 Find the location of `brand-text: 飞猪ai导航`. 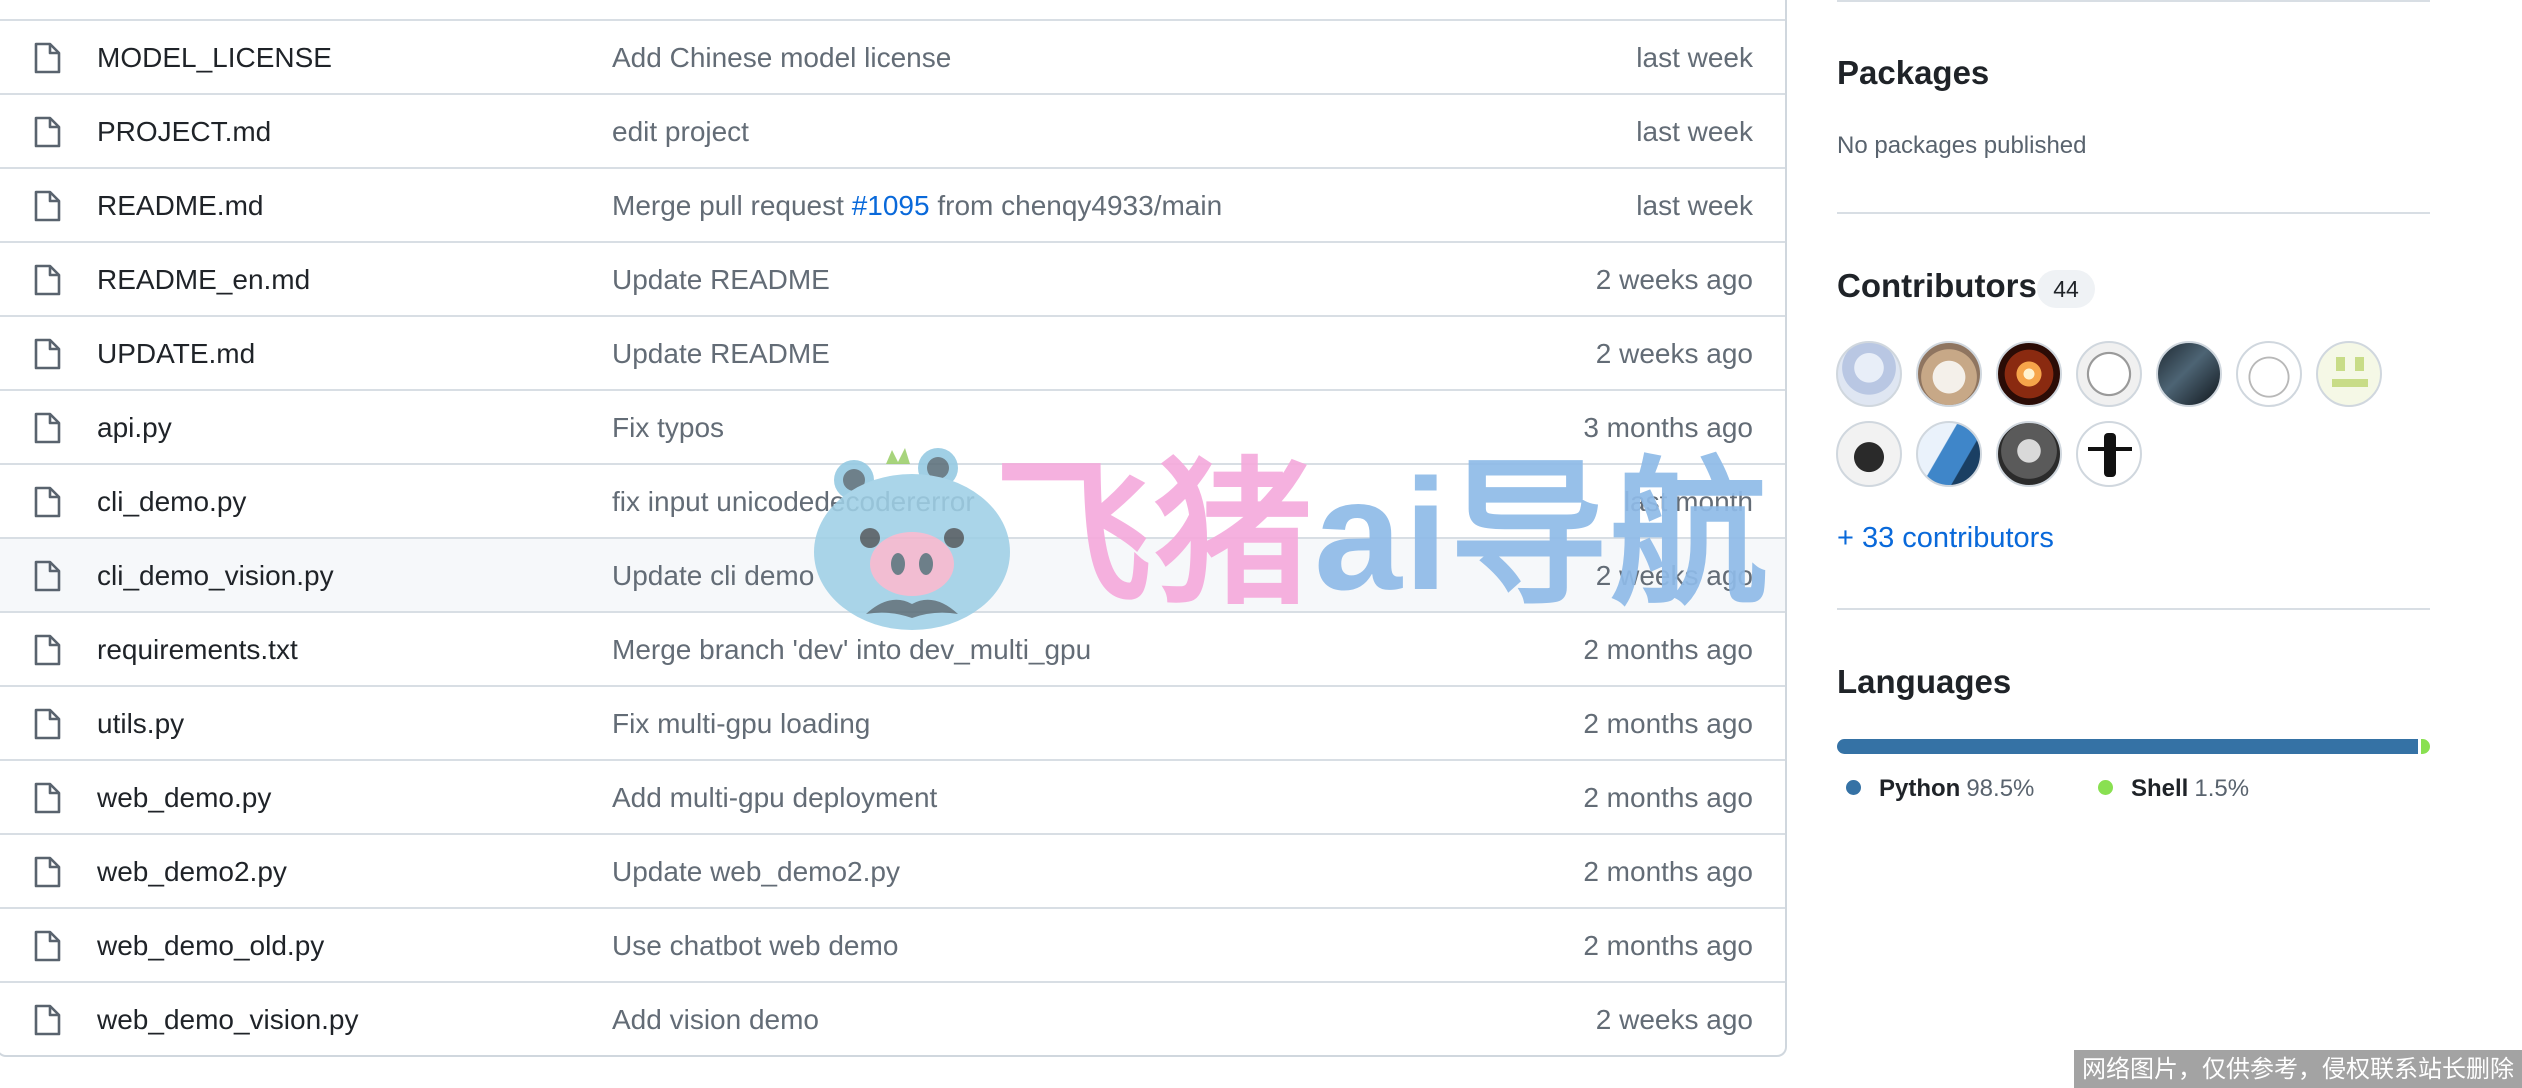

brand-text: 飞猪ai导航 is located at coordinates (1382, 535).